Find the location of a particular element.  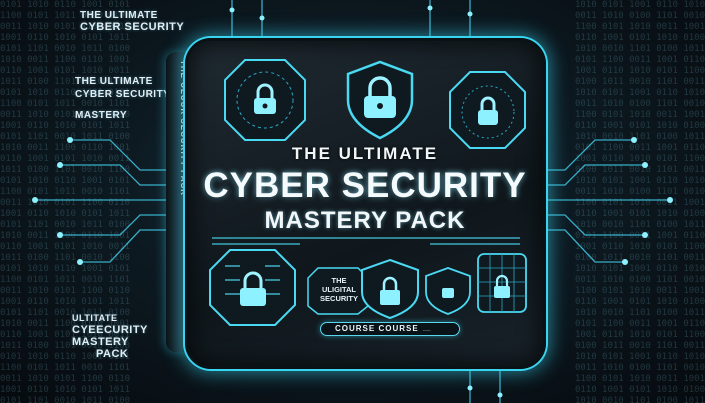

badge-label: THE ULIGITAL SECURITY is located at coordinates (339, 291).